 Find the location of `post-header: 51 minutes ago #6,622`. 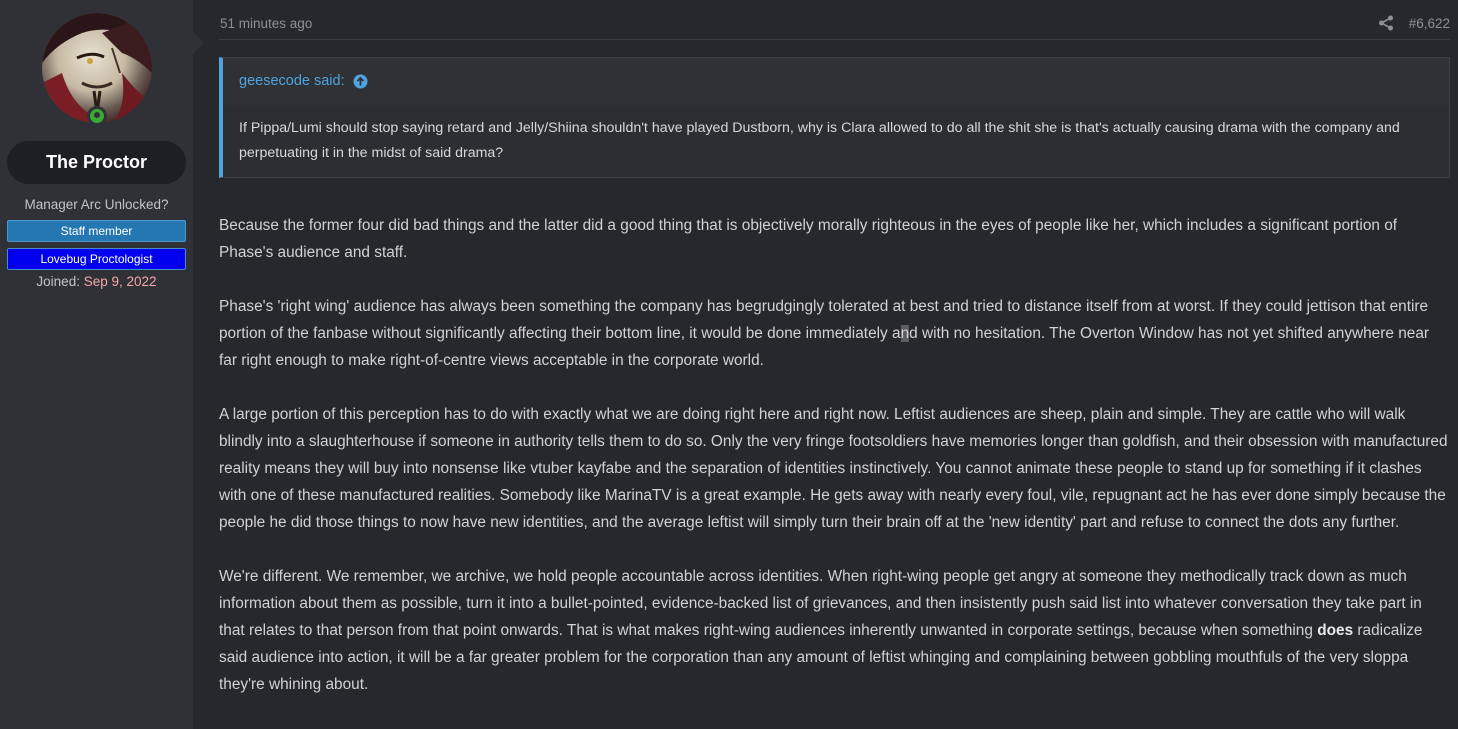

post-header: 51 minutes ago #6,622 is located at coordinates (834, 27).